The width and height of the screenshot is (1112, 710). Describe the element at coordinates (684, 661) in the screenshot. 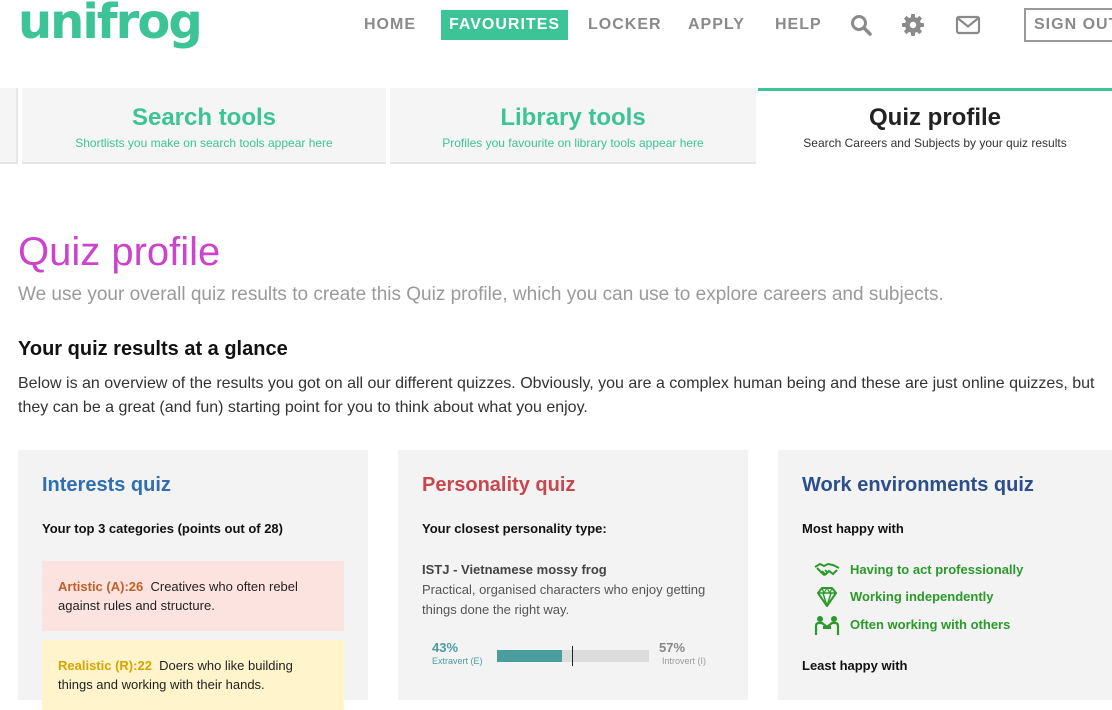

I see `introvert-label: Introvert (I)` at that location.